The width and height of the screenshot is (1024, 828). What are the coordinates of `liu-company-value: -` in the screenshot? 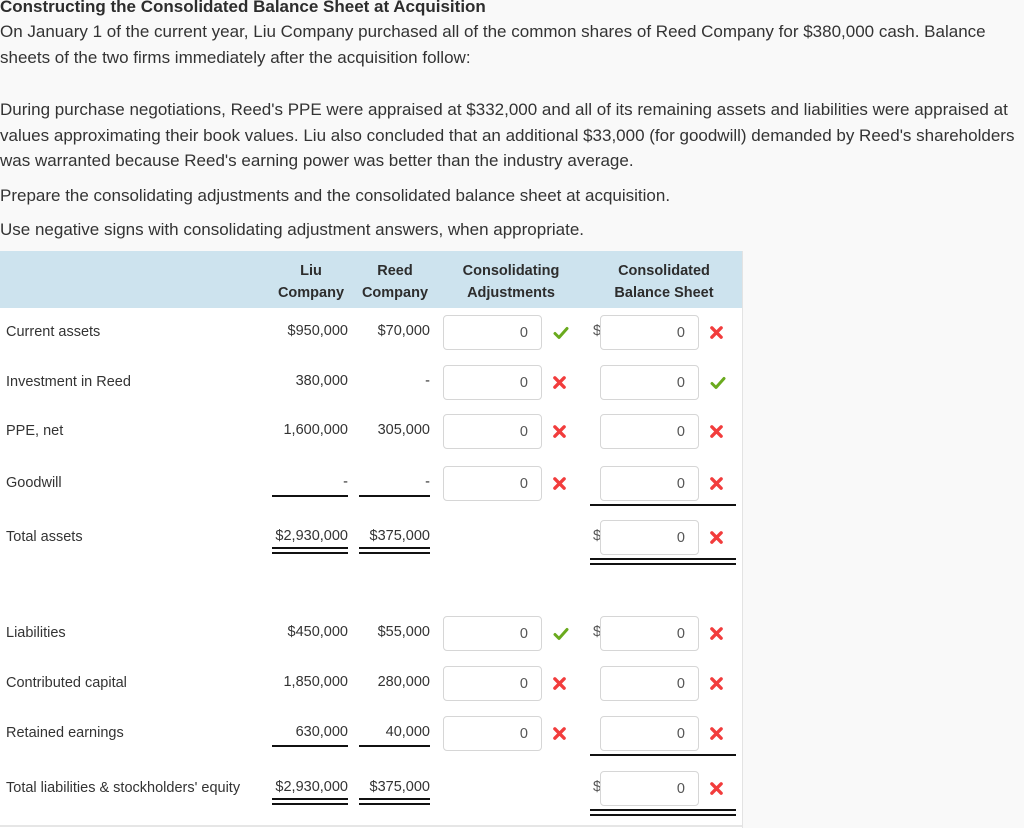 It's located at (345, 482).